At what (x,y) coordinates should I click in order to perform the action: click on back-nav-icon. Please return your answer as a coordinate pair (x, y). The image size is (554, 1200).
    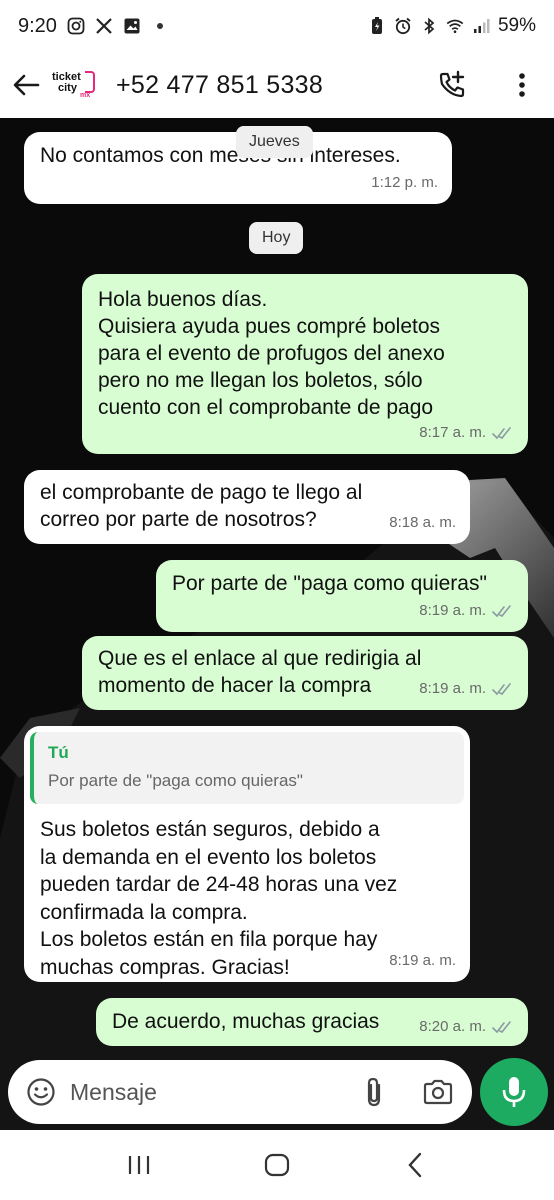
    Looking at the image, I should click on (415, 1165).